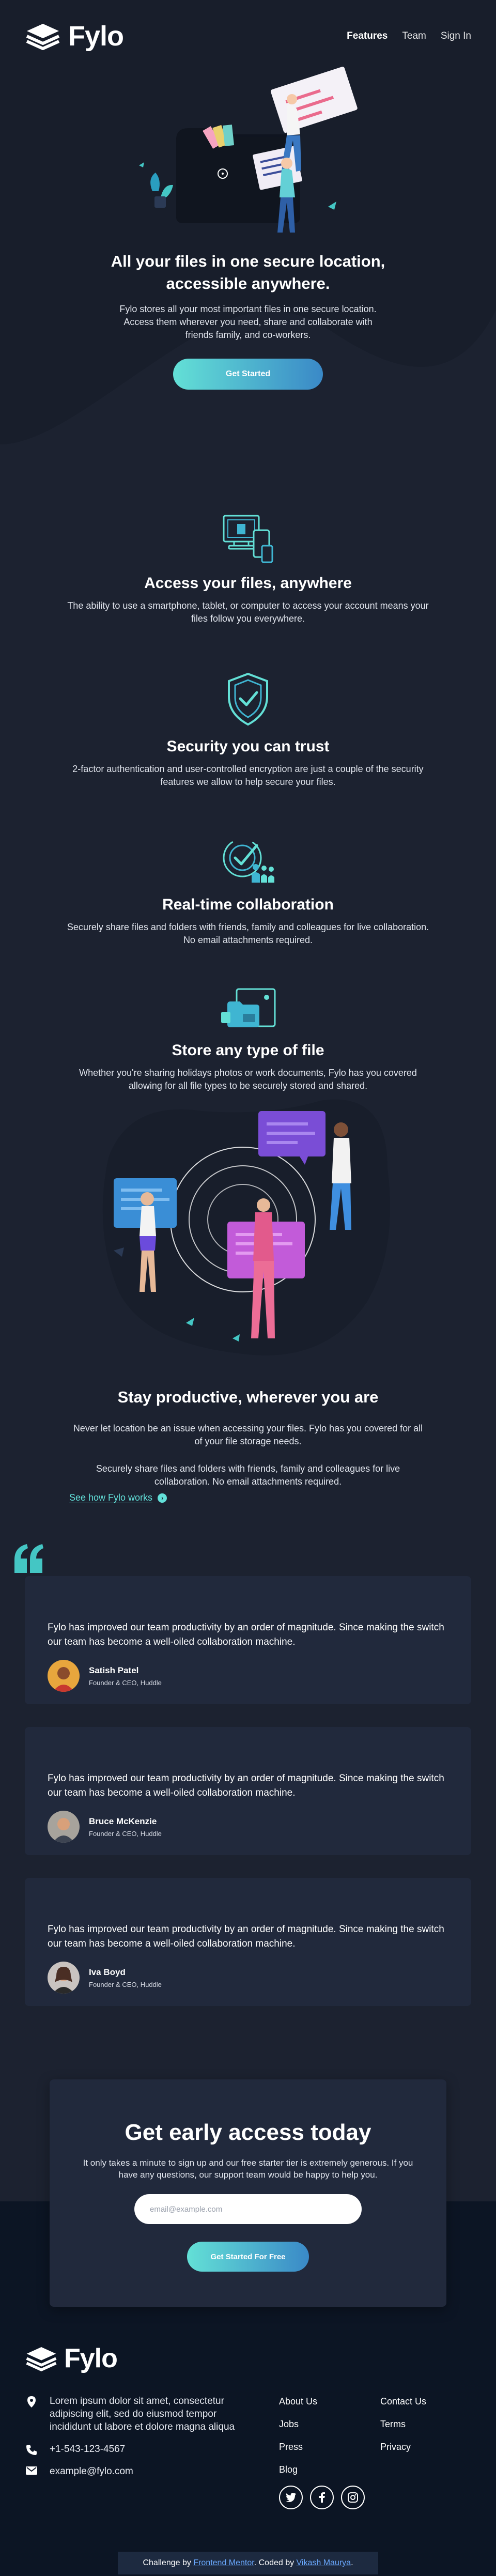 The height and width of the screenshot is (2576, 496). Describe the element at coordinates (403, 2424) in the screenshot. I see `footer-link-terms: Terms` at that location.